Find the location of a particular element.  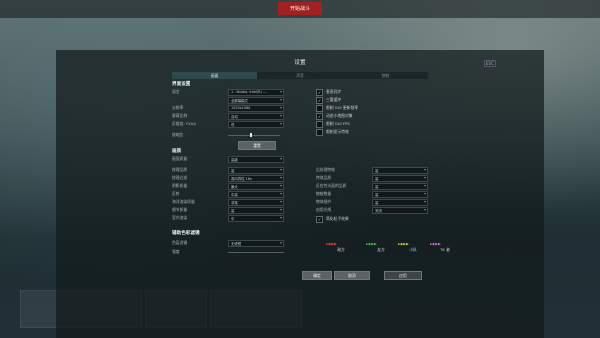

setting-label: 放缩比 is located at coordinates (178, 134).